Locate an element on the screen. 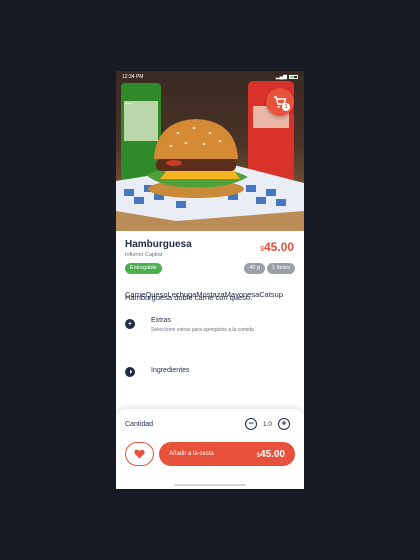 Image resolution: width=420 pixels, height=560 pixels. availability-tag: Entregable is located at coordinates (143, 268).